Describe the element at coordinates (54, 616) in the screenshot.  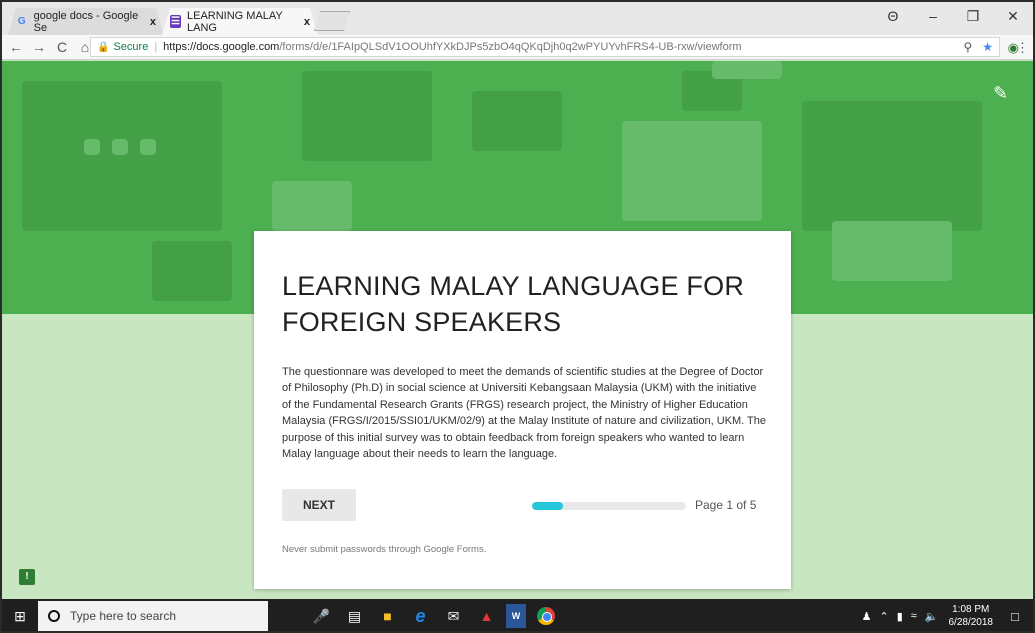
I see `cortana-icon` at that location.